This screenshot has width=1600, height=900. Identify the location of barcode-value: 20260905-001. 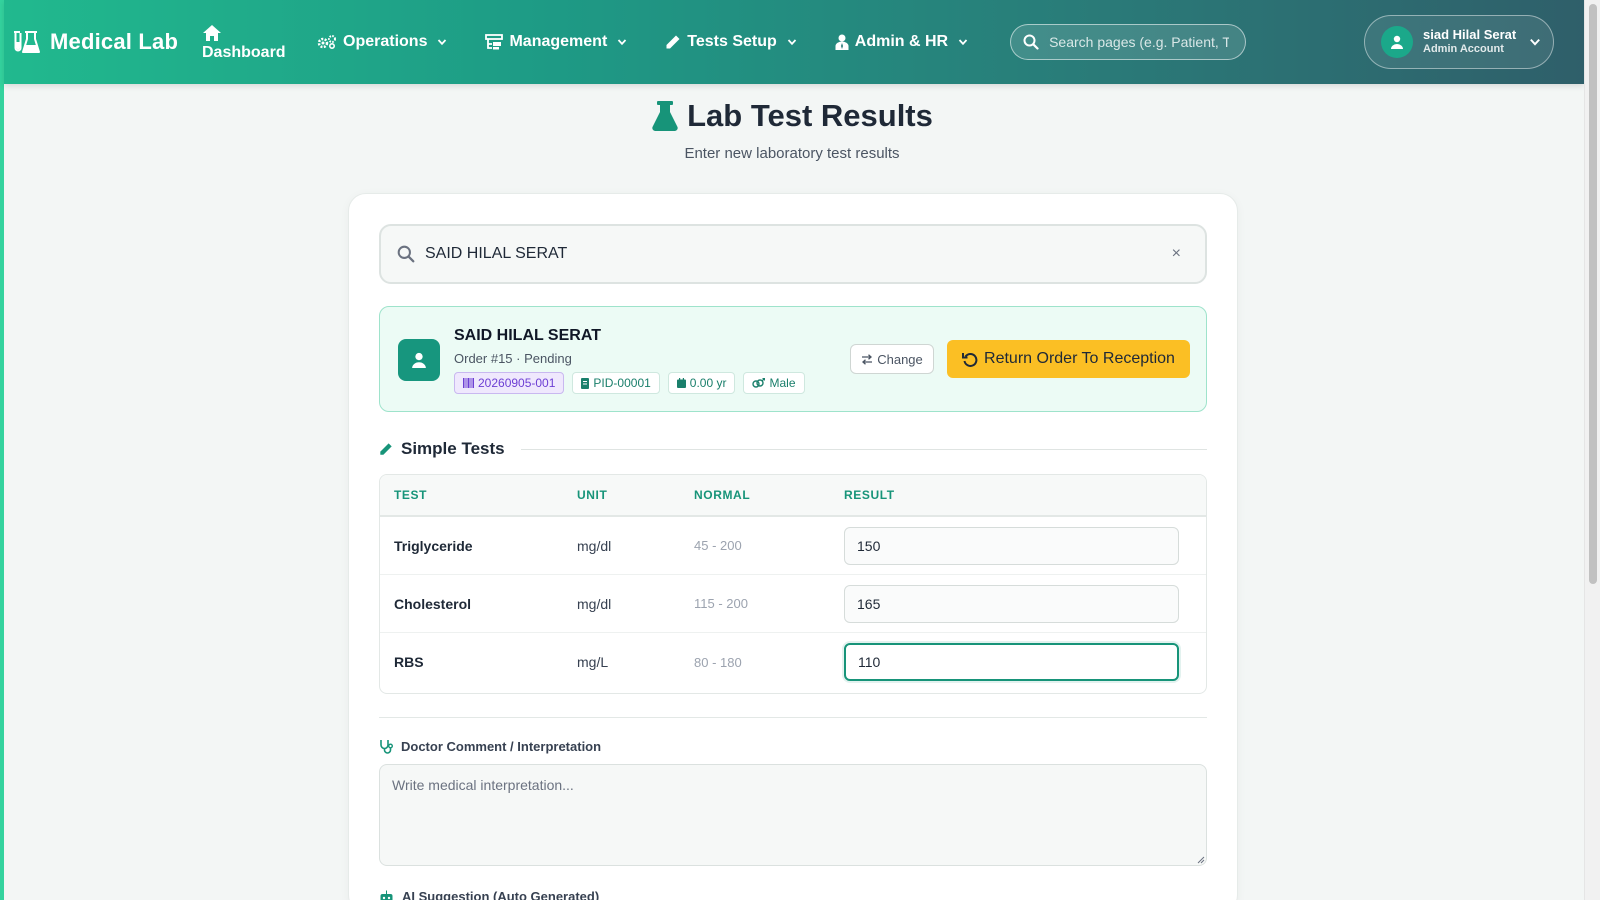
(517, 383).